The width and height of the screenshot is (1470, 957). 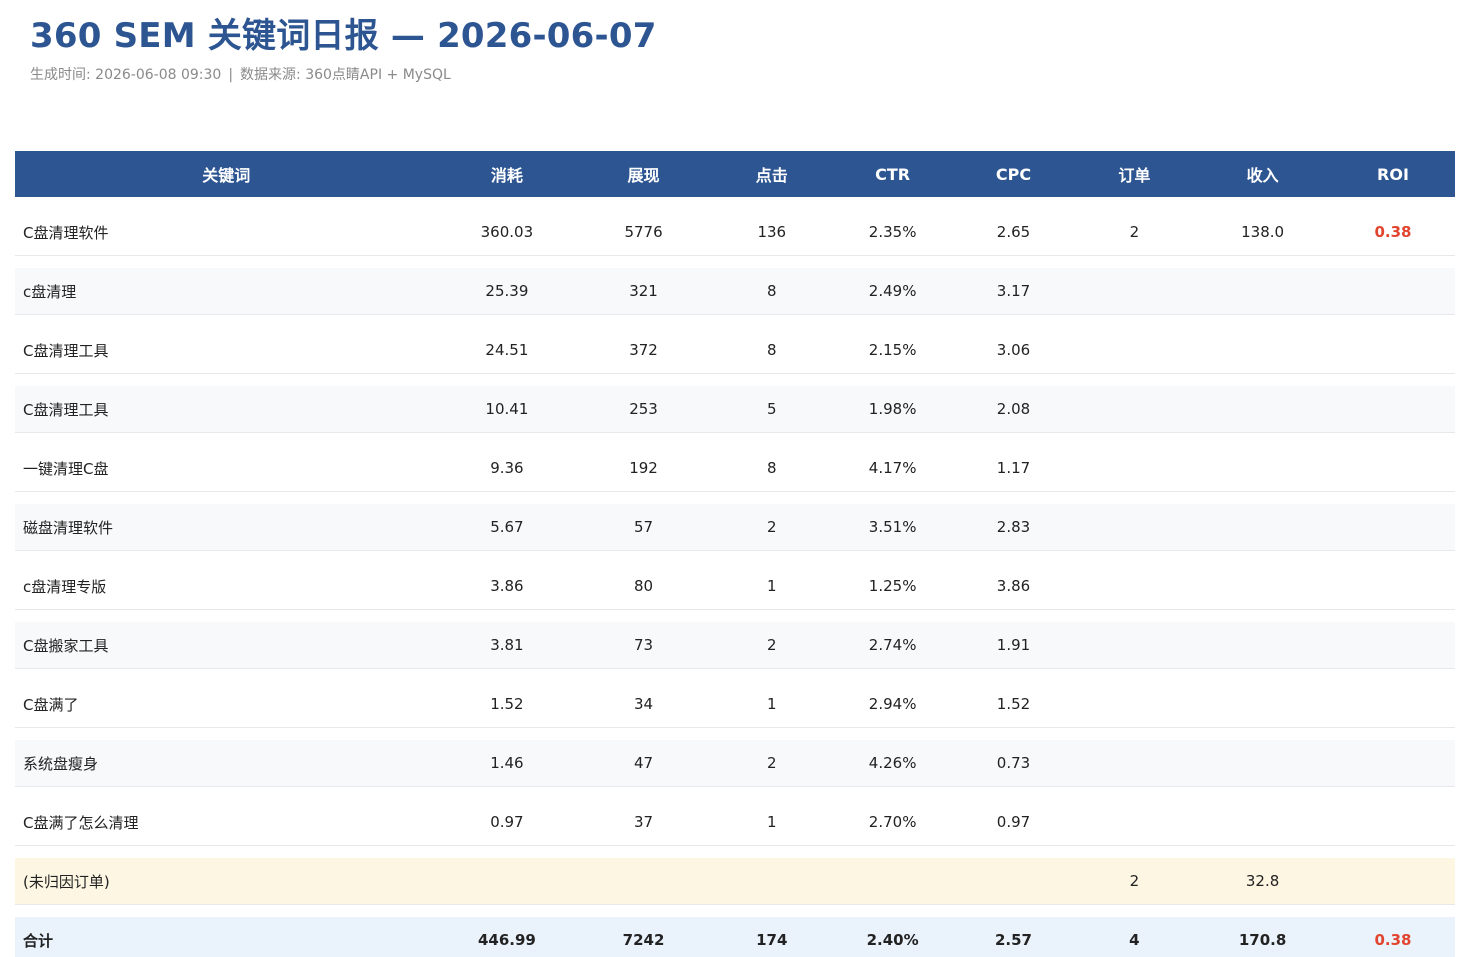 I want to click on table-header-row: 关键词 消耗 展现 点击 CTR CPC 订单 收入 ROI, so click(x=735, y=174).